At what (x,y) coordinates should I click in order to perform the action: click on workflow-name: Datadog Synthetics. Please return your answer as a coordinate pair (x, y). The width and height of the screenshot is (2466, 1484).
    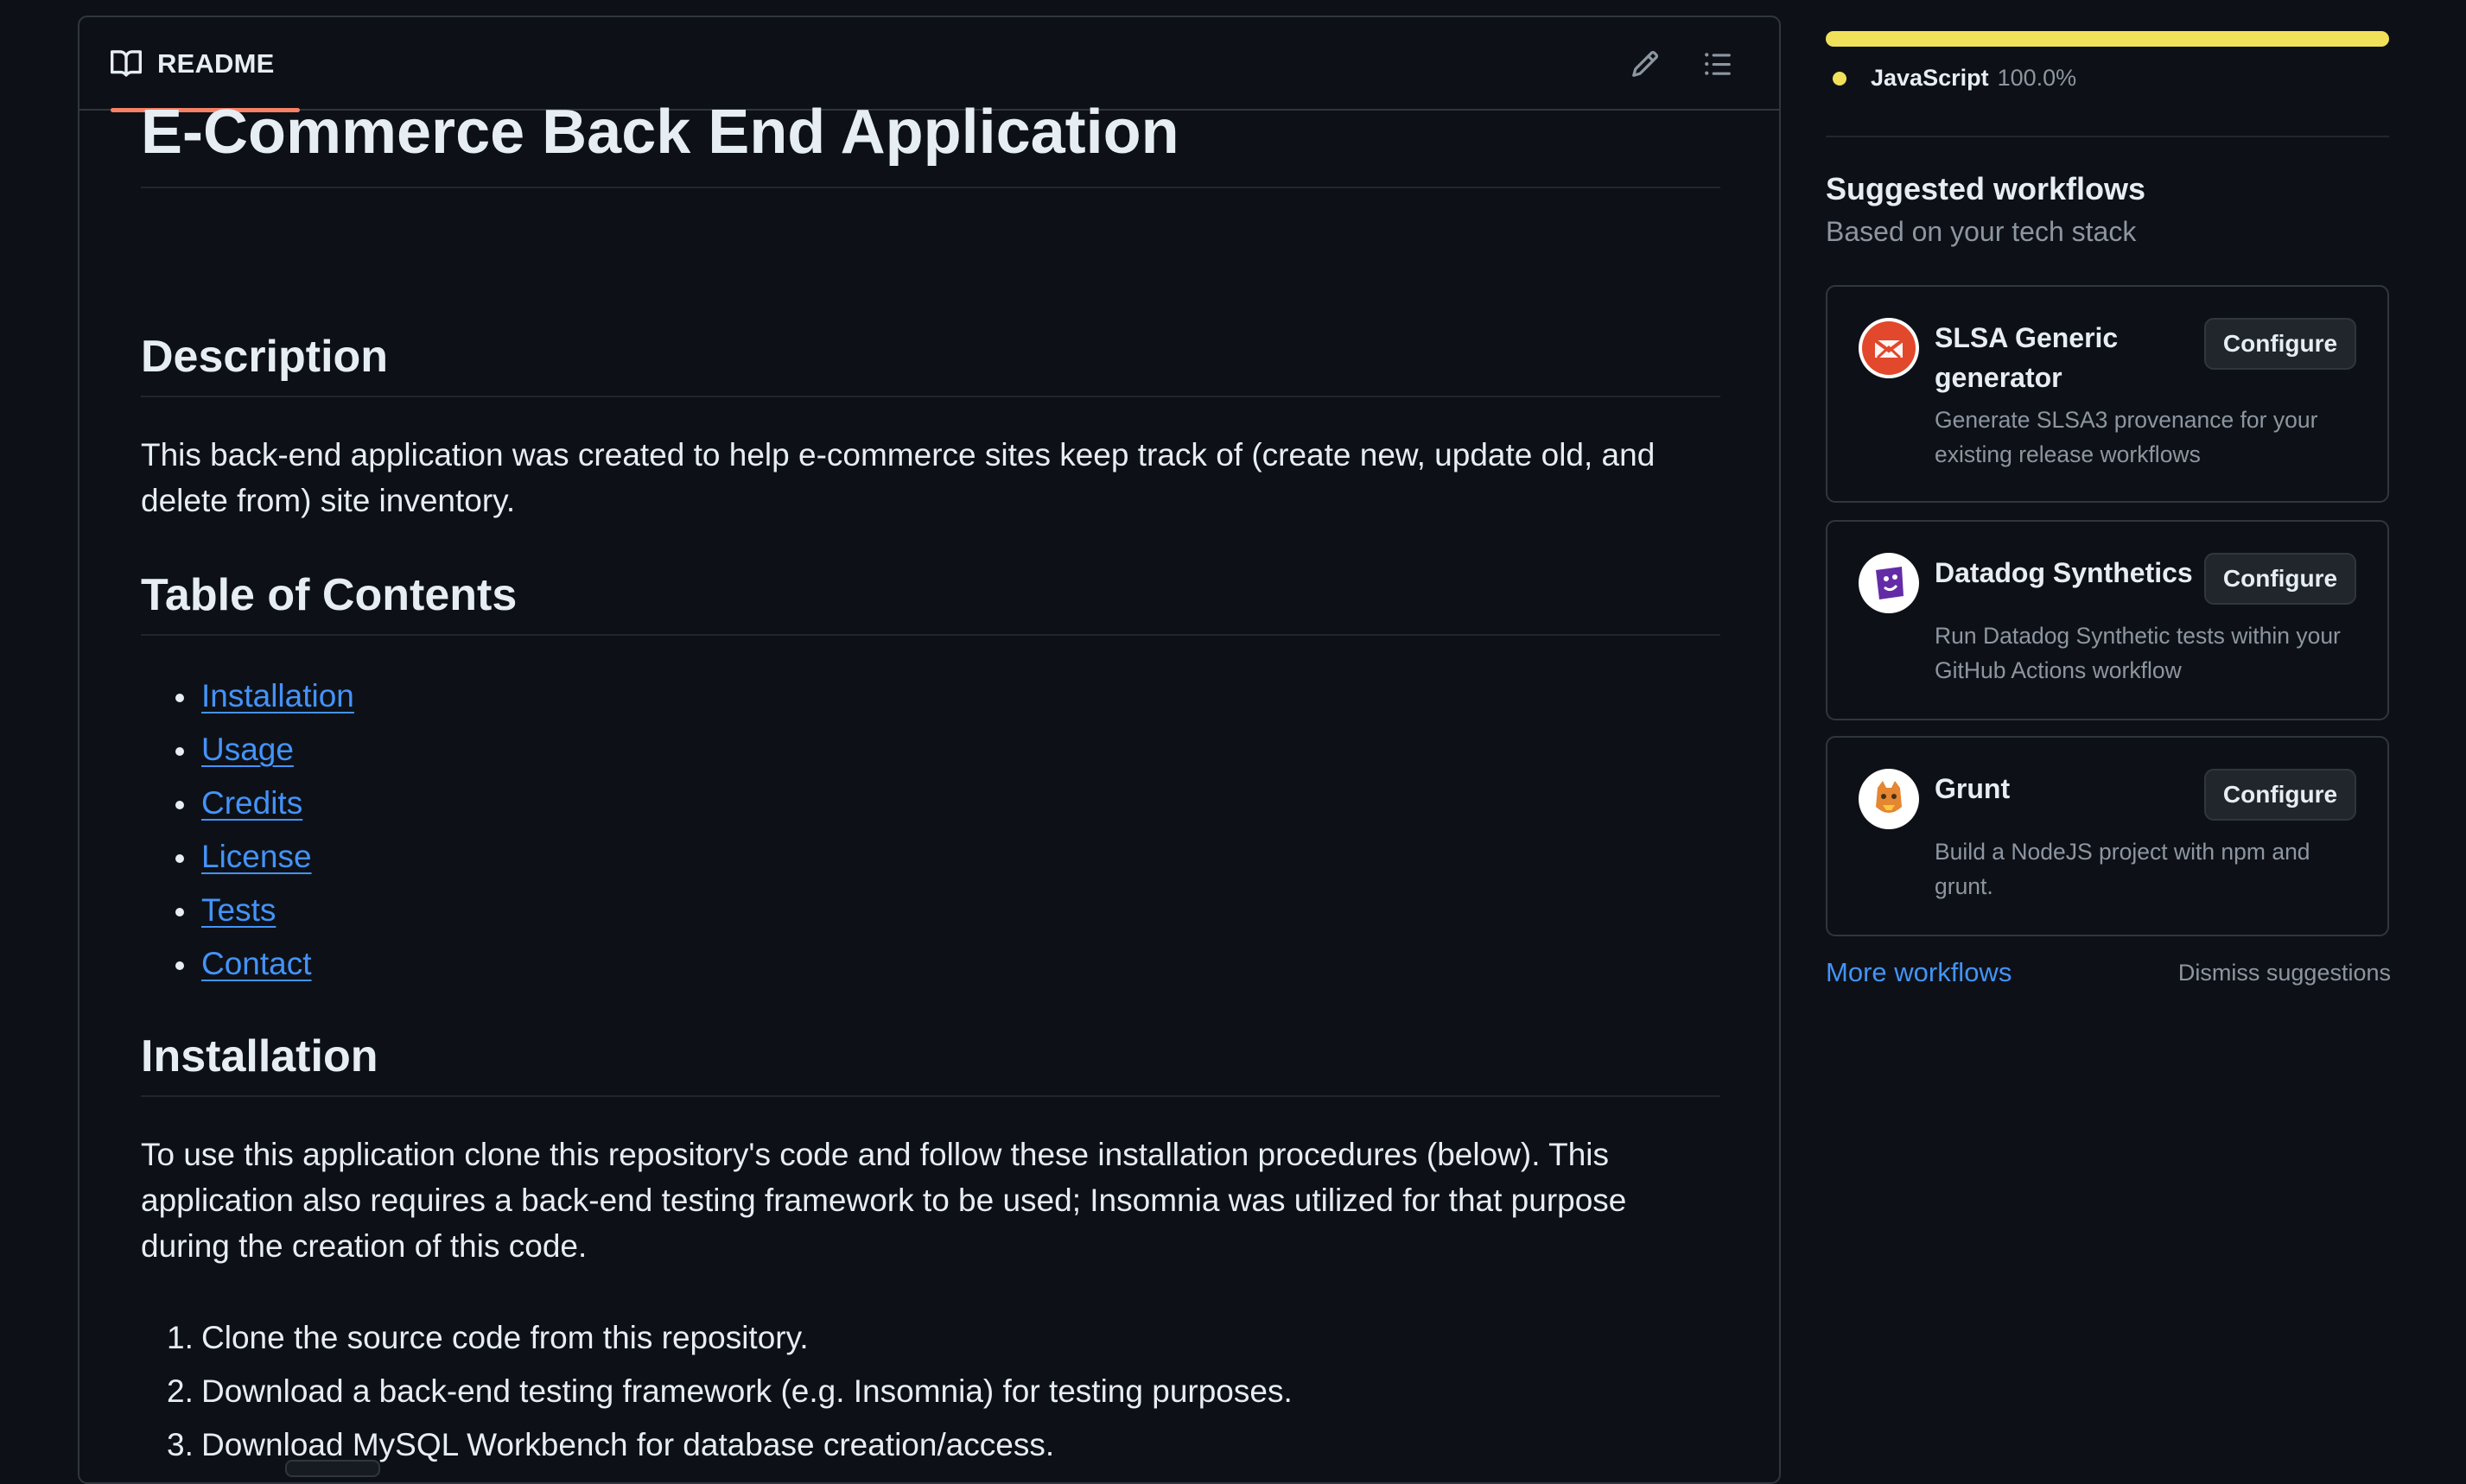
    Looking at the image, I should click on (2064, 572).